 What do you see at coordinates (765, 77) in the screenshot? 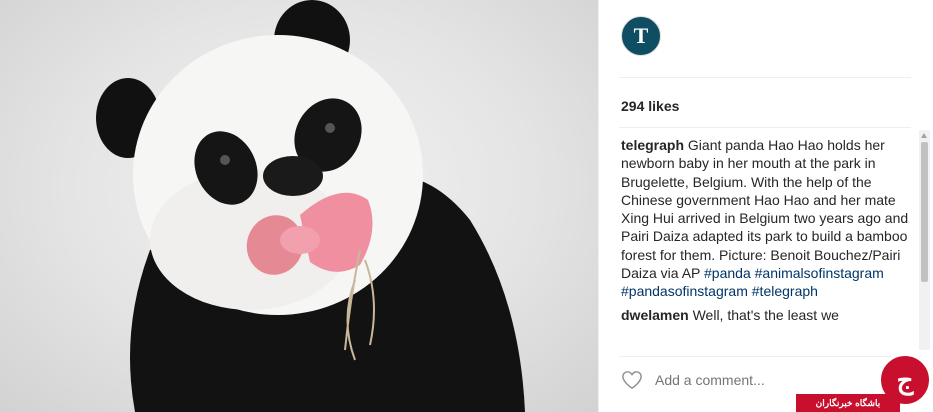
I see `header-divider` at bounding box center [765, 77].